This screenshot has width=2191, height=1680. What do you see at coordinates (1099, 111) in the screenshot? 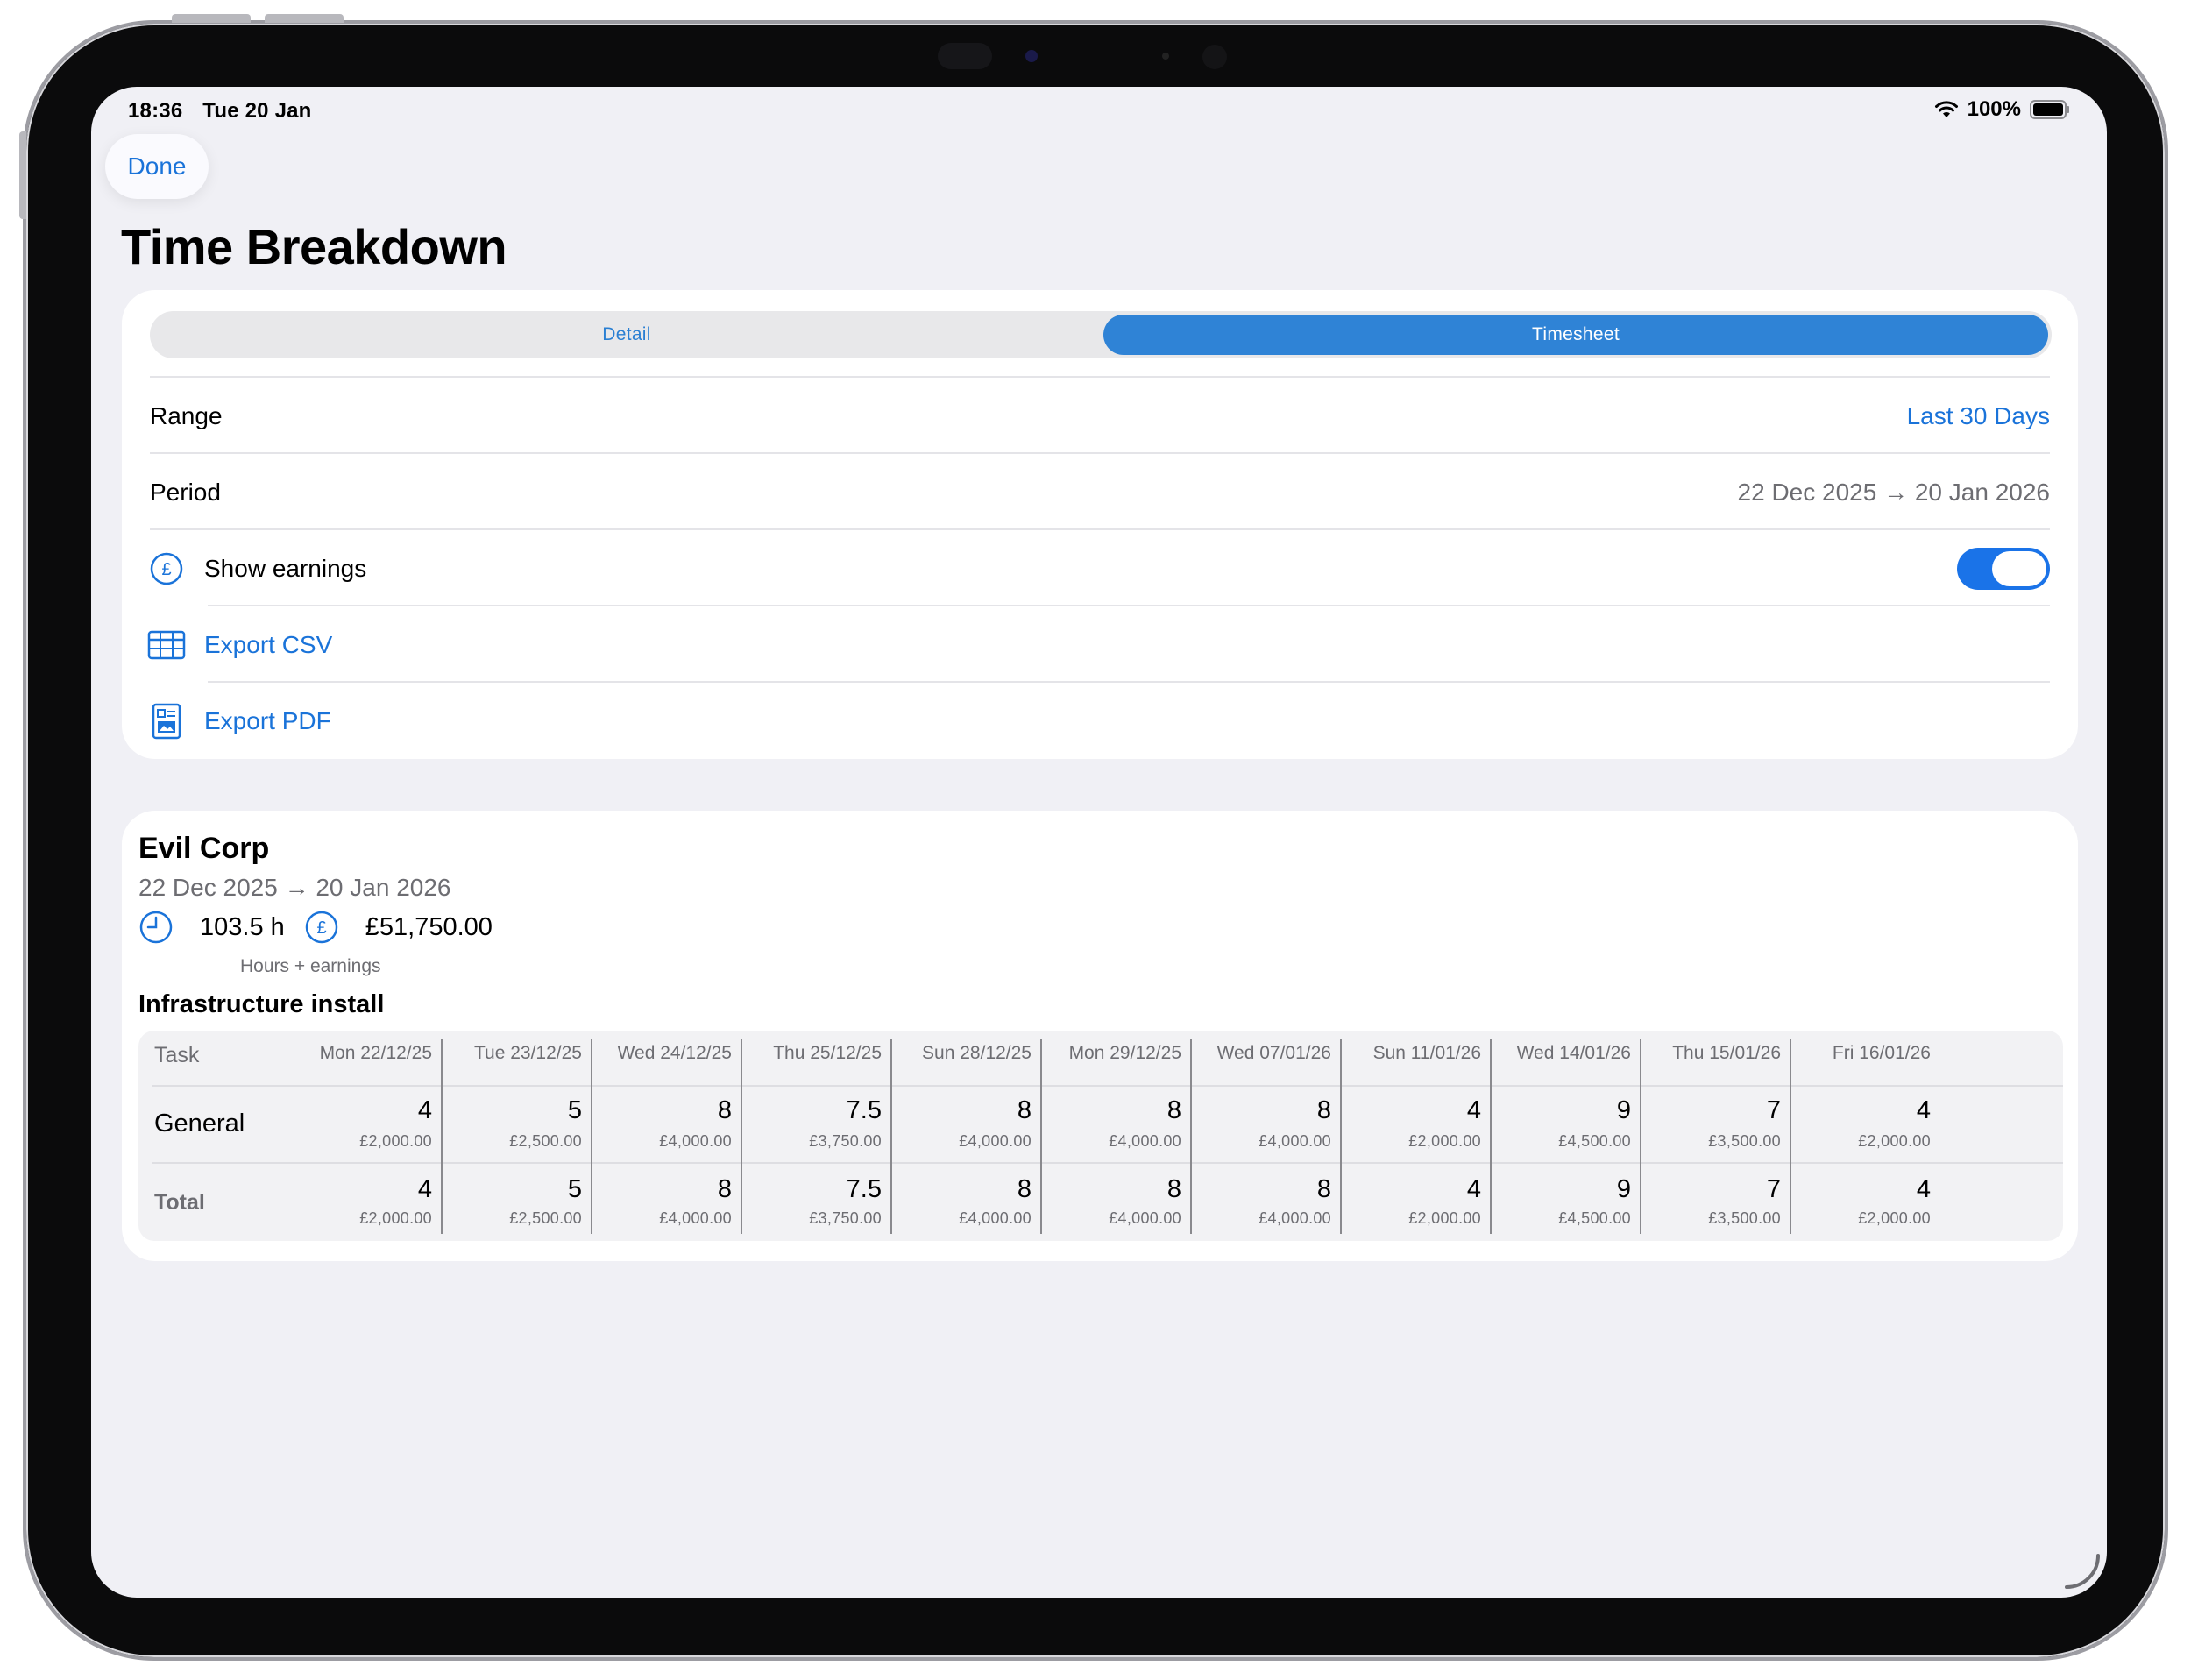
I see `status-bar: 18:36 Tue 20 Jan 100%` at bounding box center [1099, 111].